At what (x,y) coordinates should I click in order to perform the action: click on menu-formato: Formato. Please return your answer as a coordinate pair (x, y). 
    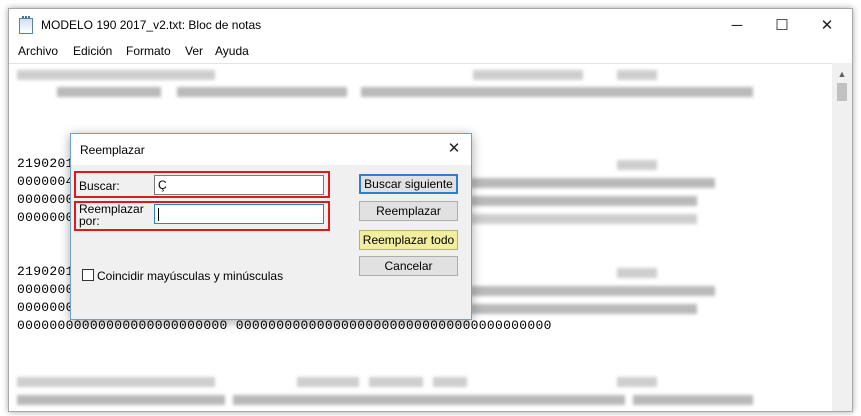
    Looking at the image, I should click on (148, 51).